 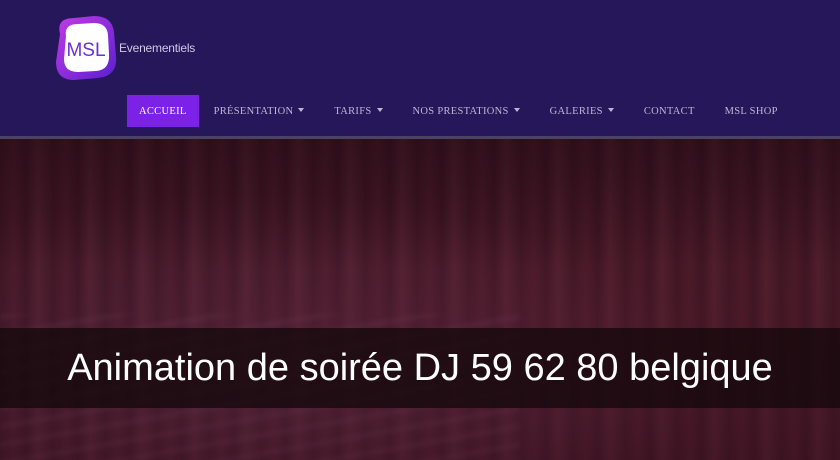 I want to click on nav-label: NOS PRESTATIONS, so click(x=460, y=111).